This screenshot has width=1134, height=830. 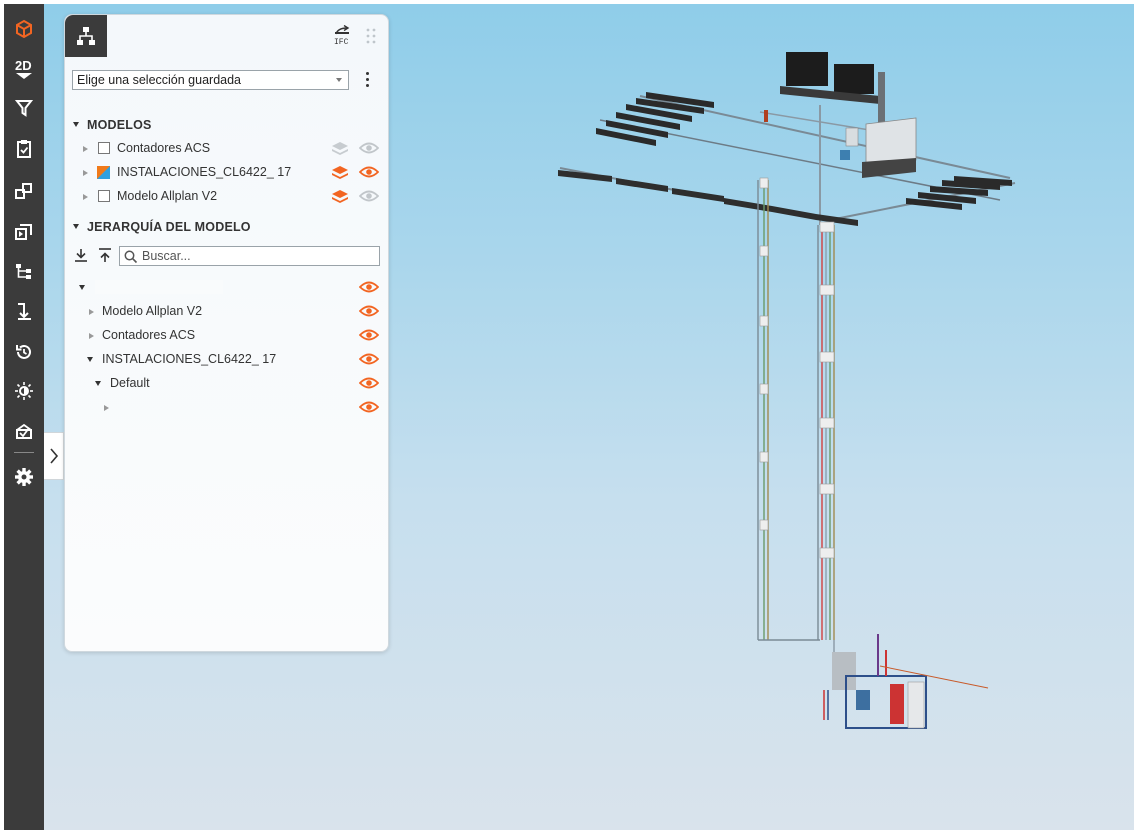 What do you see at coordinates (24, 271) in the screenshot?
I see `hierarchy-icon` at bounding box center [24, 271].